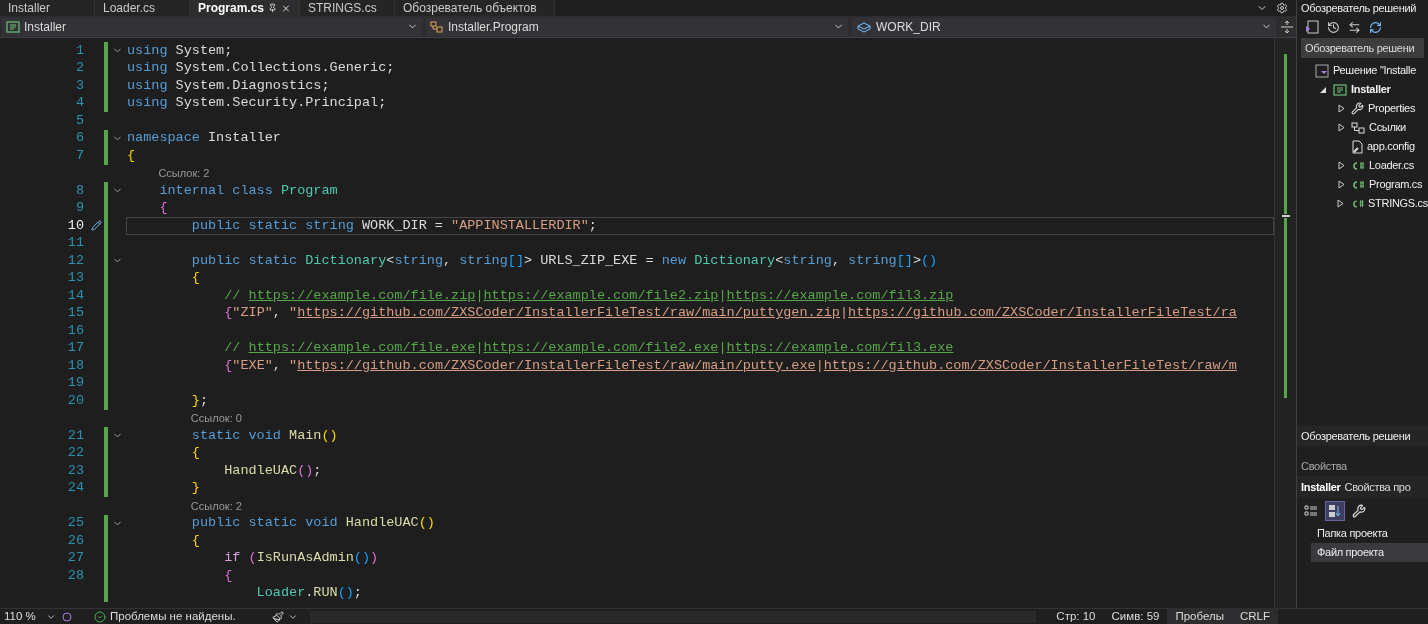 The height and width of the screenshot is (624, 1428). Describe the element at coordinates (79, 68) in the screenshot. I see `line-number: 2` at that location.